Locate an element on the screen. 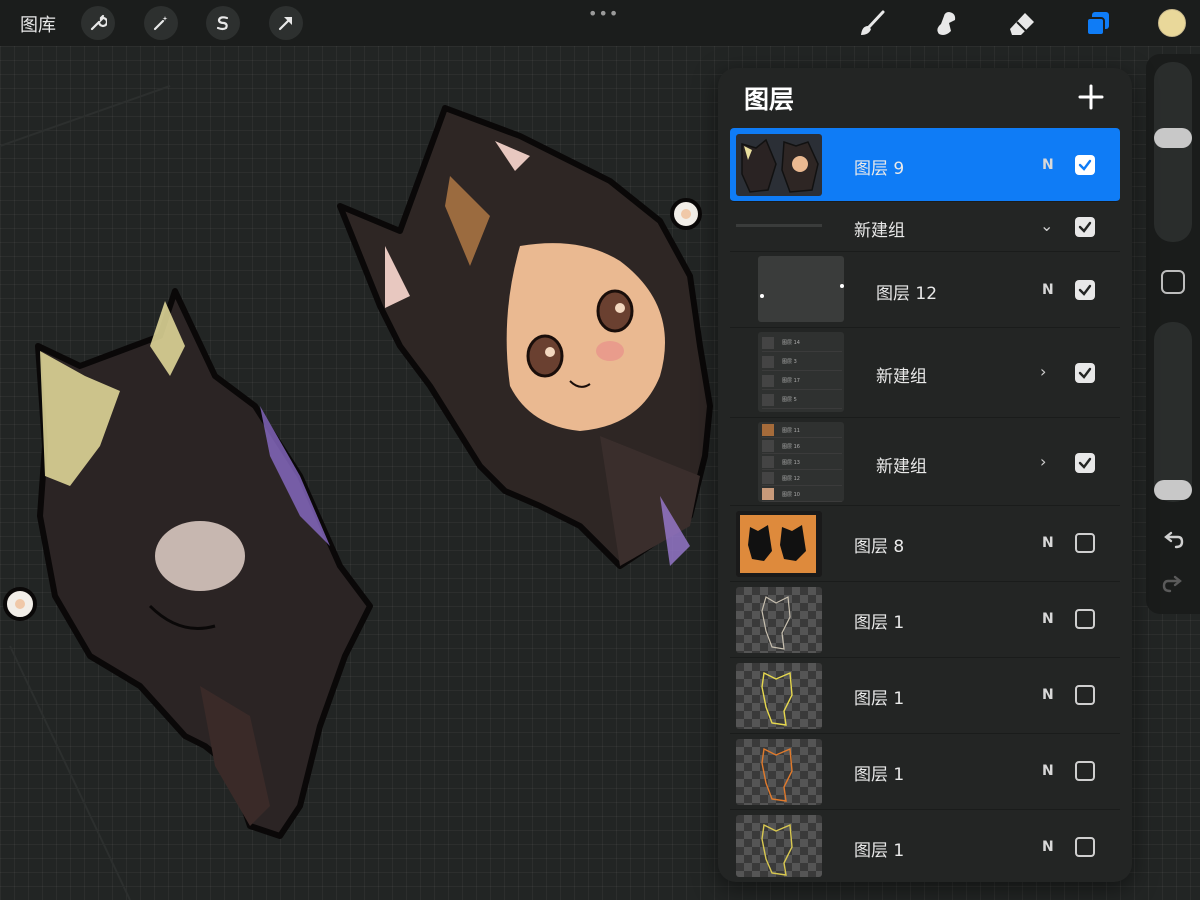  panel-title: 图层 is located at coordinates (769, 99).